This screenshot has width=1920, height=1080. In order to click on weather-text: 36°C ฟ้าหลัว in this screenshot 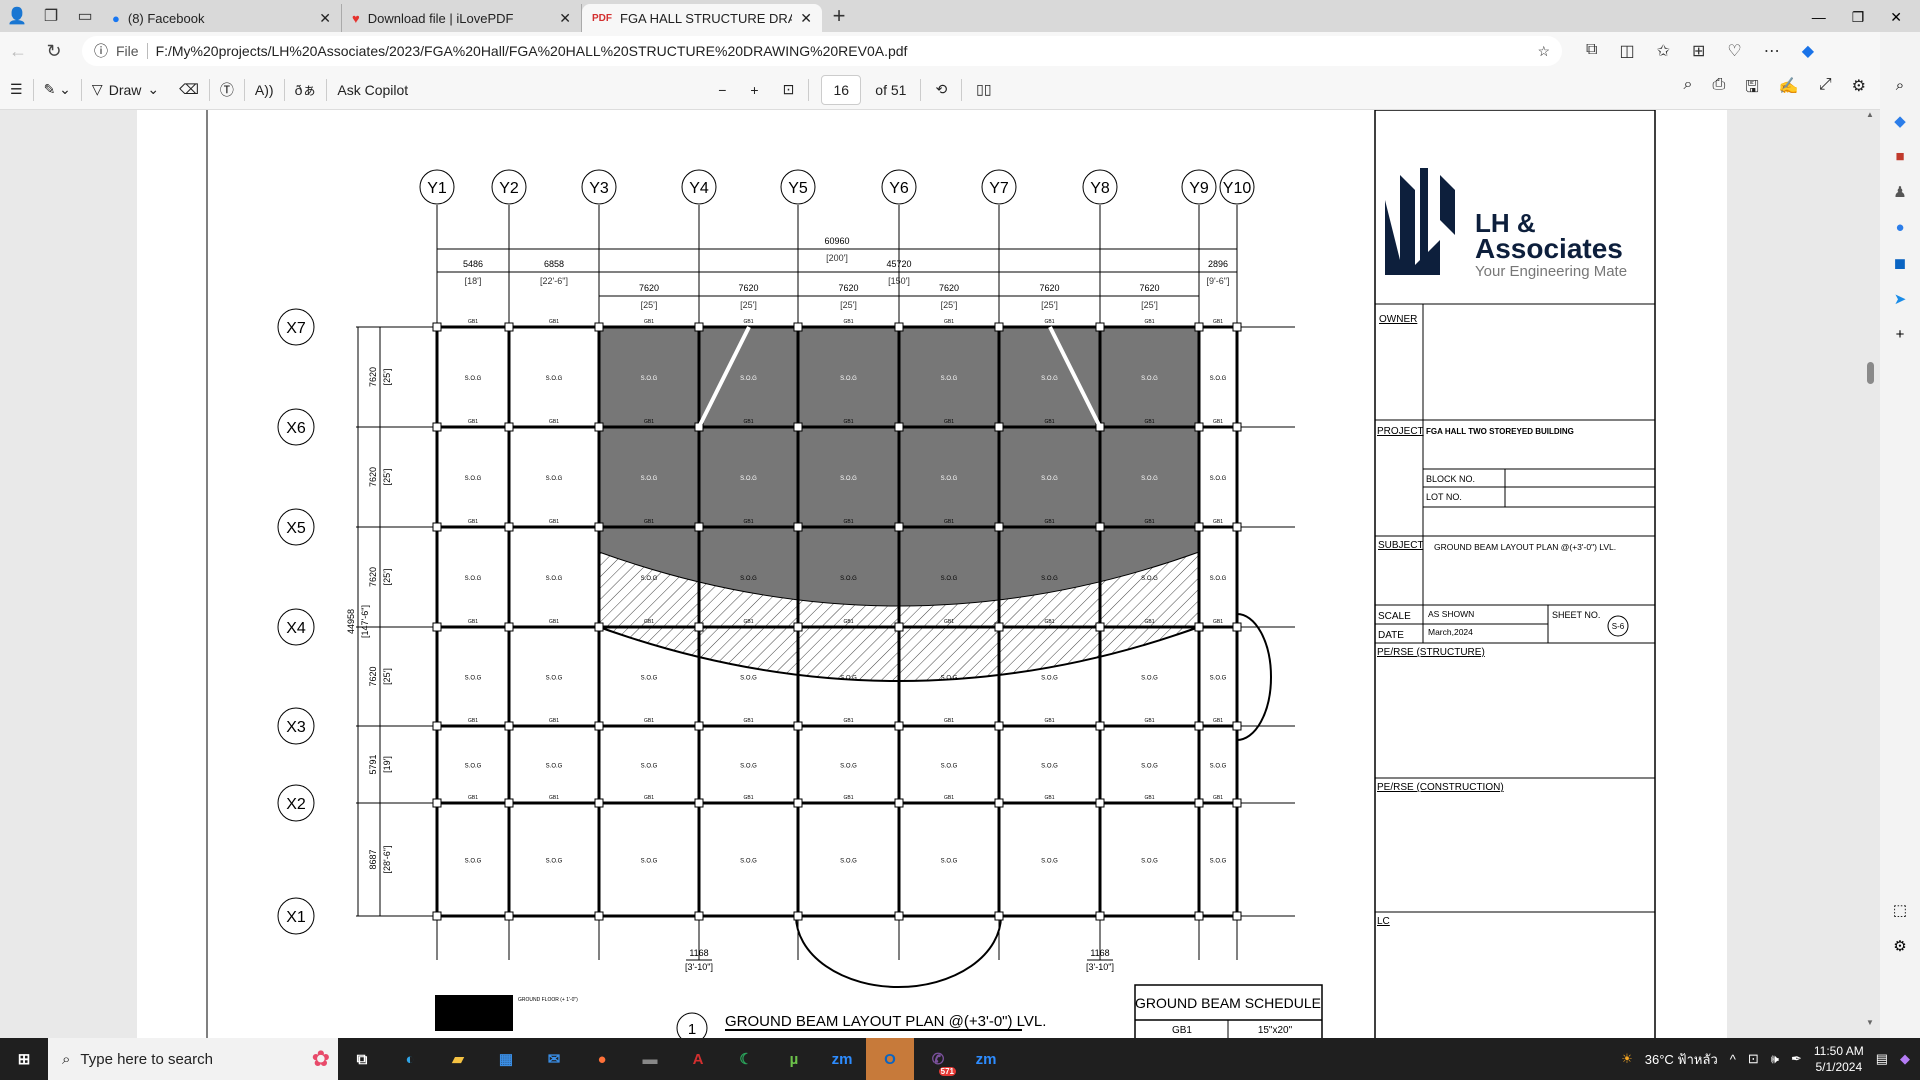, I will do `click(1681, 1059)`.